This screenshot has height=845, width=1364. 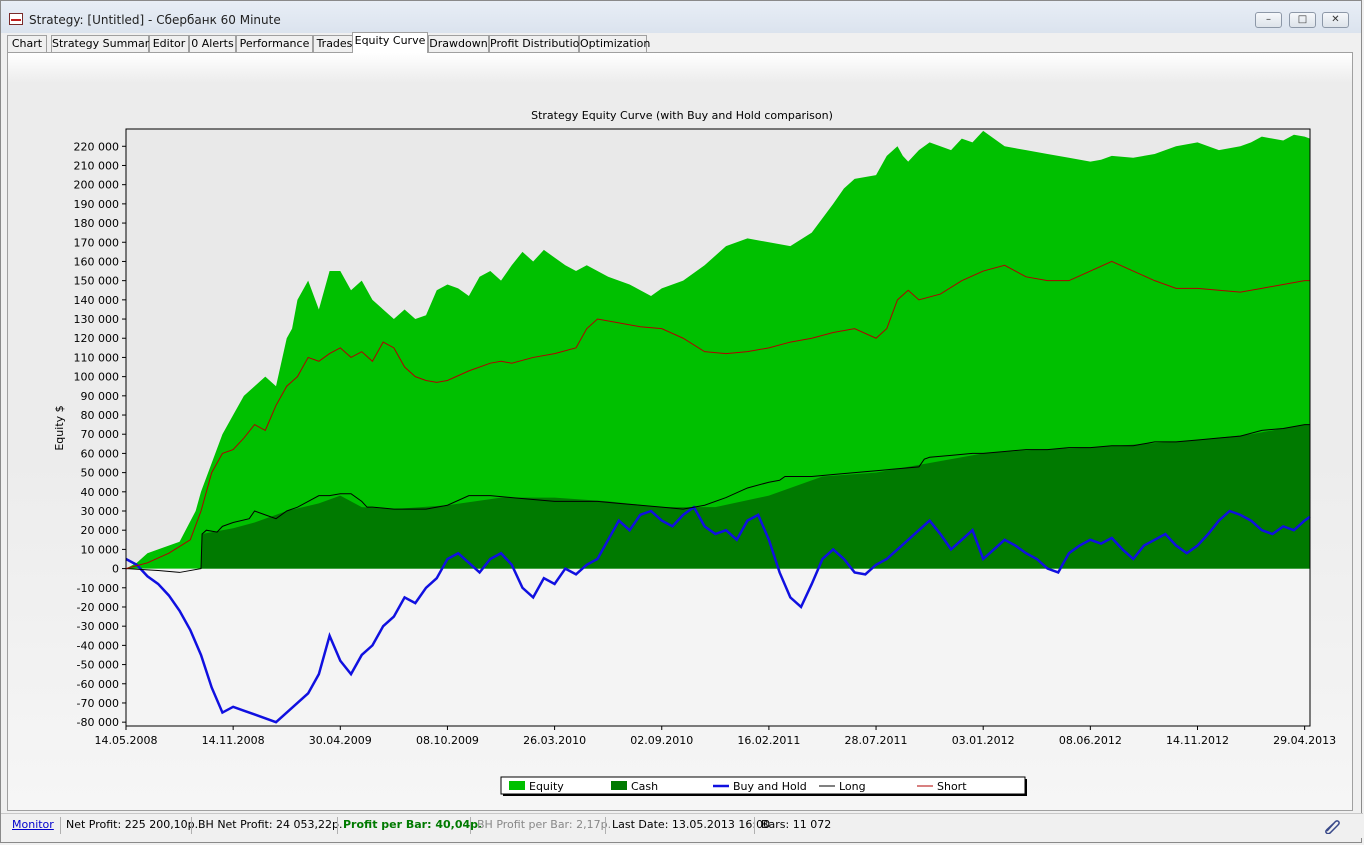 What do you see at coordinates (126, 740) in the screenshot?
I see `x-tick-label: 14.05.2008` at bounding box center [126, 740].